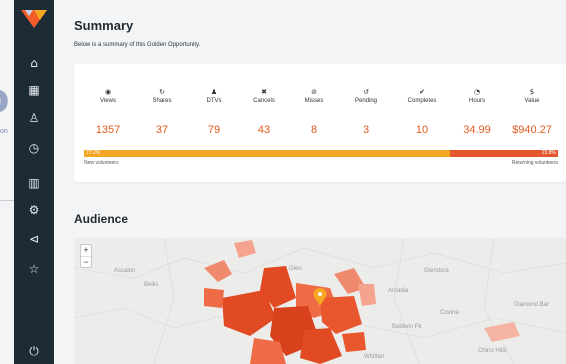 The image size is (566, 364). What do you see at coordinates (4, 99) in the screenshot?
I see `fragment-logo-text: o` at bounding box center [4, 99].